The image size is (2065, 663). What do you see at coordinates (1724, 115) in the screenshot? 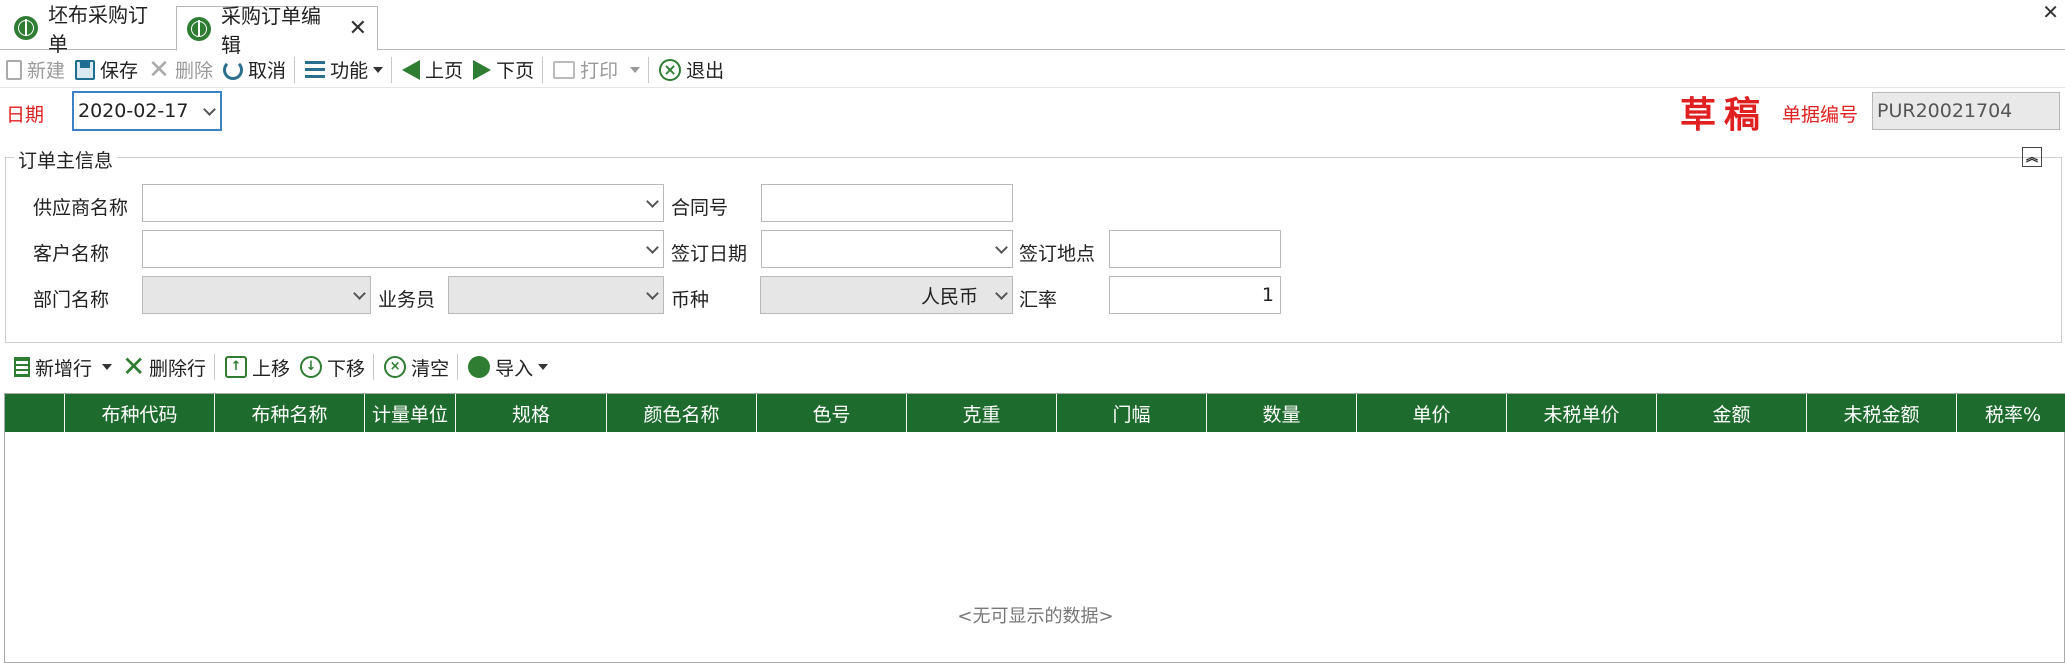
I see `draft-status-stamp: 草稿` at bounding box center [1724, 115].